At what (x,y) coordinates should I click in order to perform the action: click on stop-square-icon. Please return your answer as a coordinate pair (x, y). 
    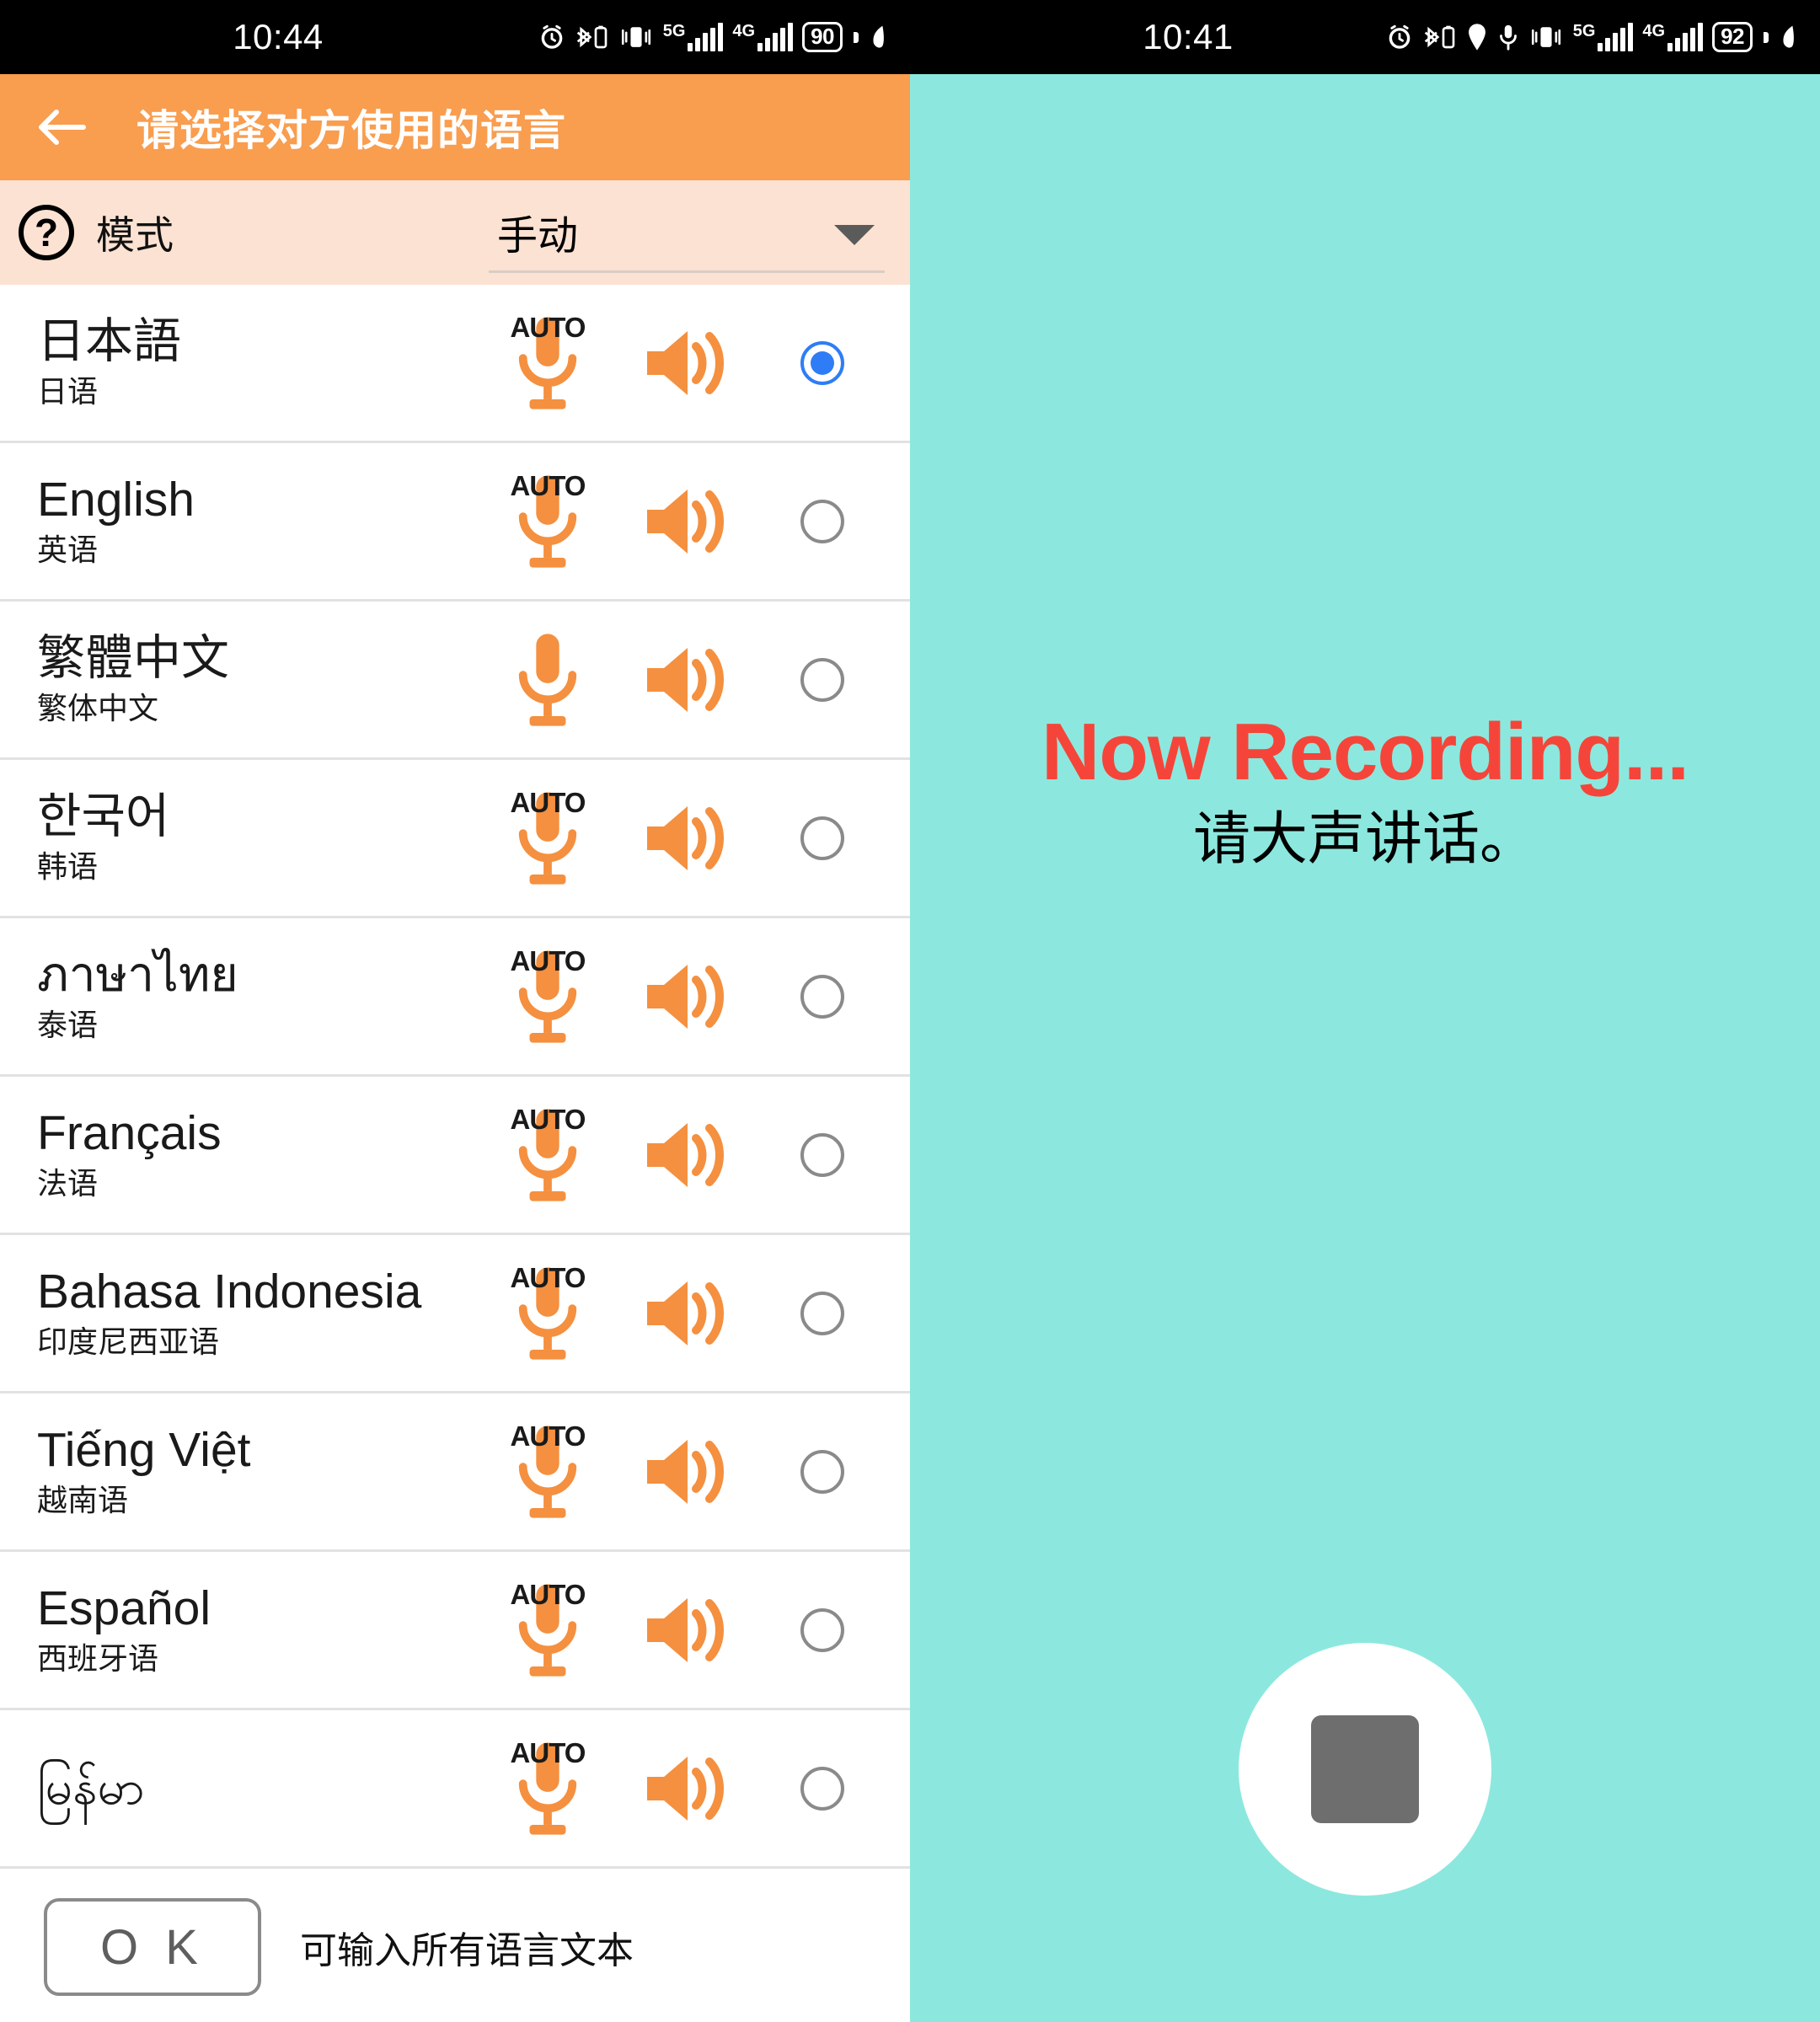
    Looking at the image, I should click on (1365, 1769).